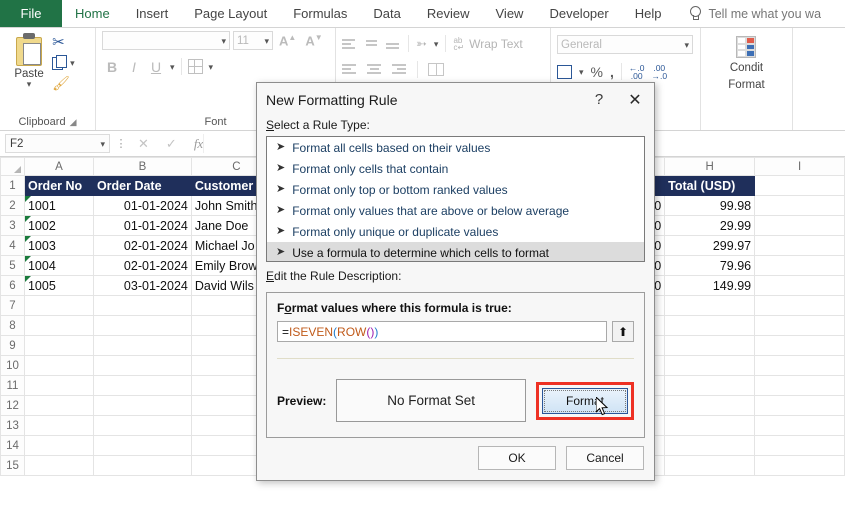 The image size is (845, 512). What do you see at coordinates (710, 325) in the screenshot?
I see `cell-h8` at bounding box center [710, 325].